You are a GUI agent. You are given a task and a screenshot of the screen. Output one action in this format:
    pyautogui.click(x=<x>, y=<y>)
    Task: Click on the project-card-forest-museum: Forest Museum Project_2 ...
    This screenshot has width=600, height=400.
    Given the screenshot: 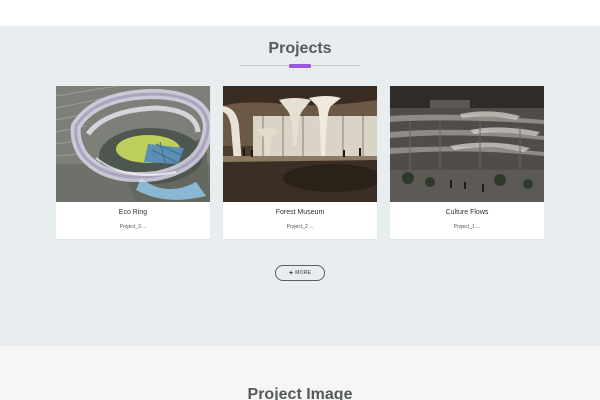 What is the action you would take?
    pyautogui.click(x=300, y=162)
    